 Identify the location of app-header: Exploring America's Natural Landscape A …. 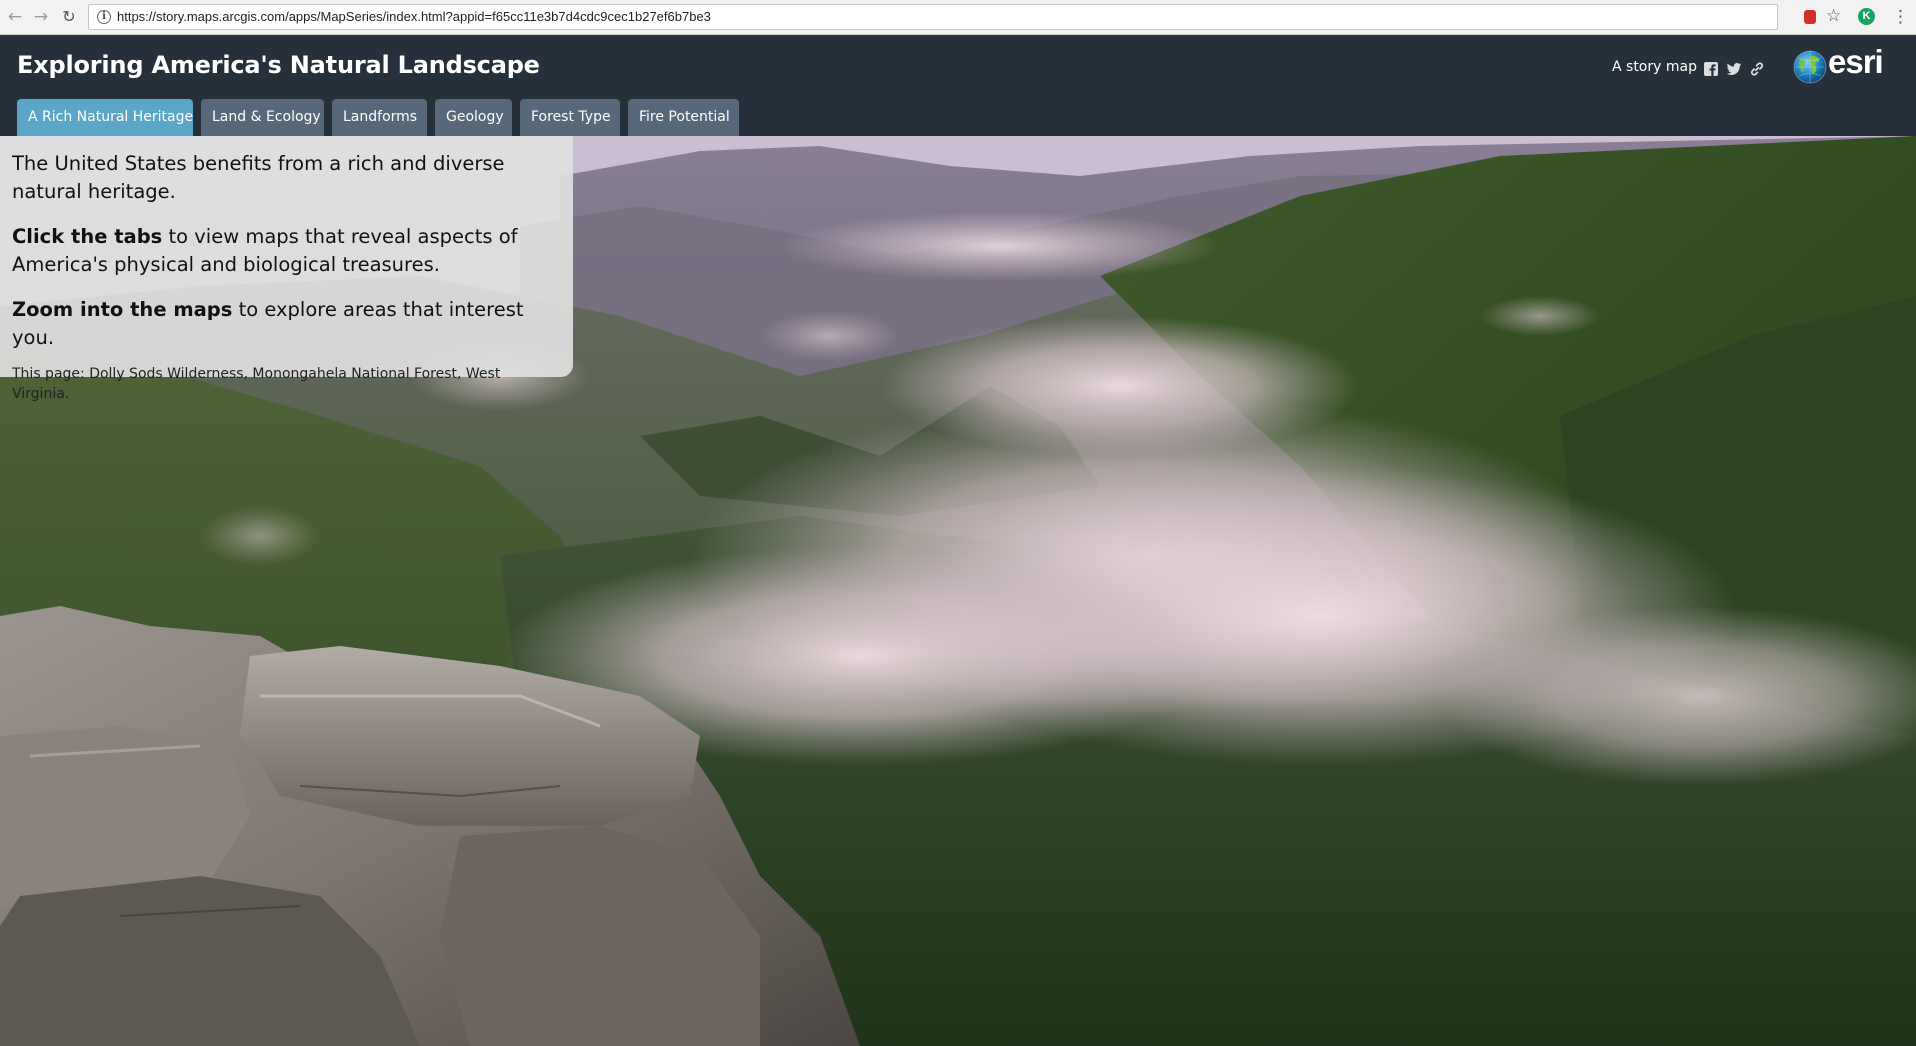
(958, 85).